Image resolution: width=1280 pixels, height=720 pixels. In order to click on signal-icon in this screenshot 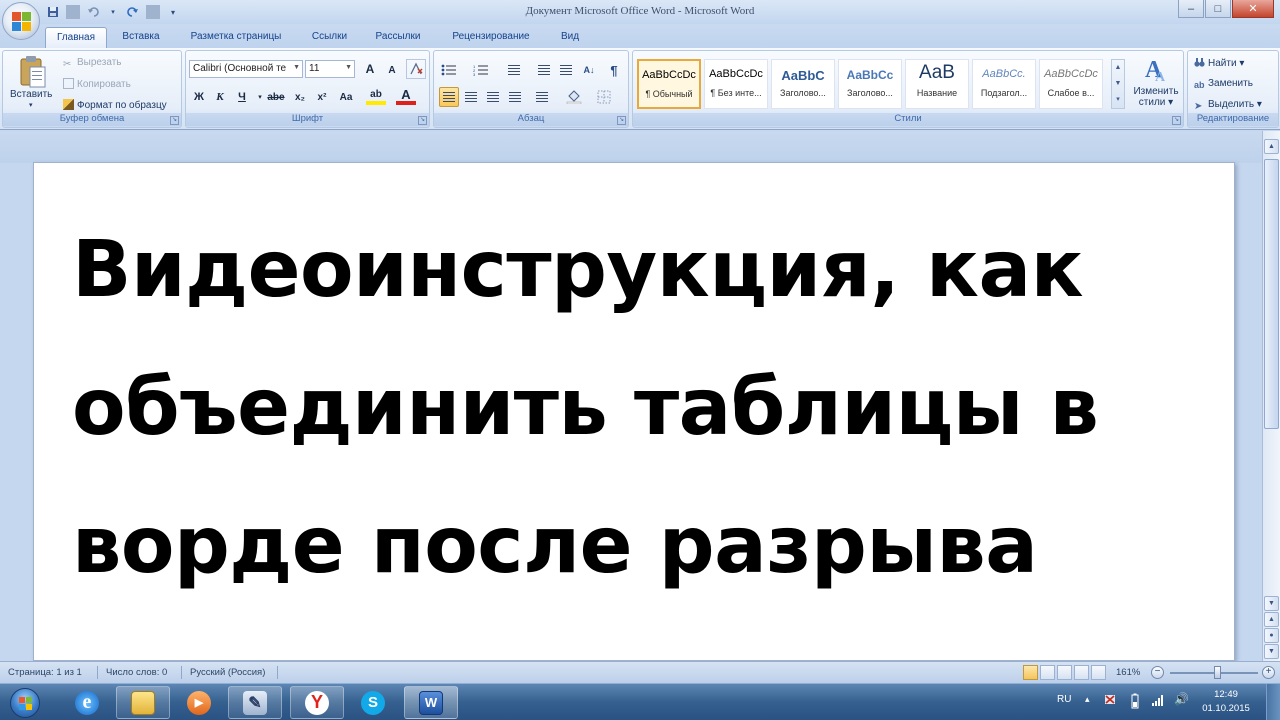, I will do `click(1158, 701)`.